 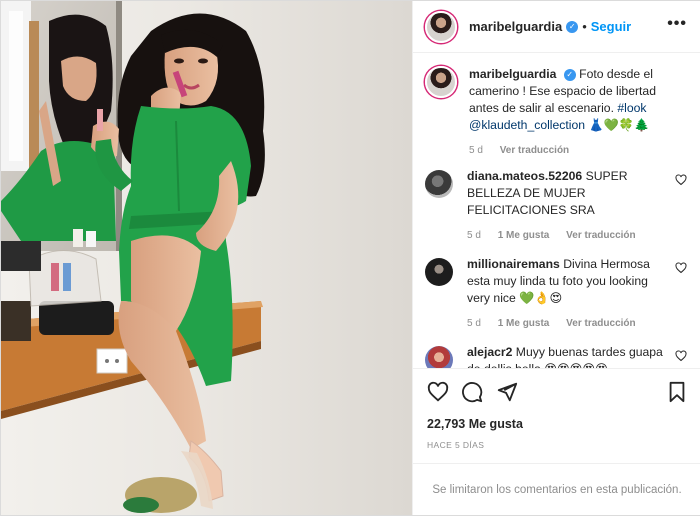 I want to click on makeup-bag, so click(x=76, y=318).